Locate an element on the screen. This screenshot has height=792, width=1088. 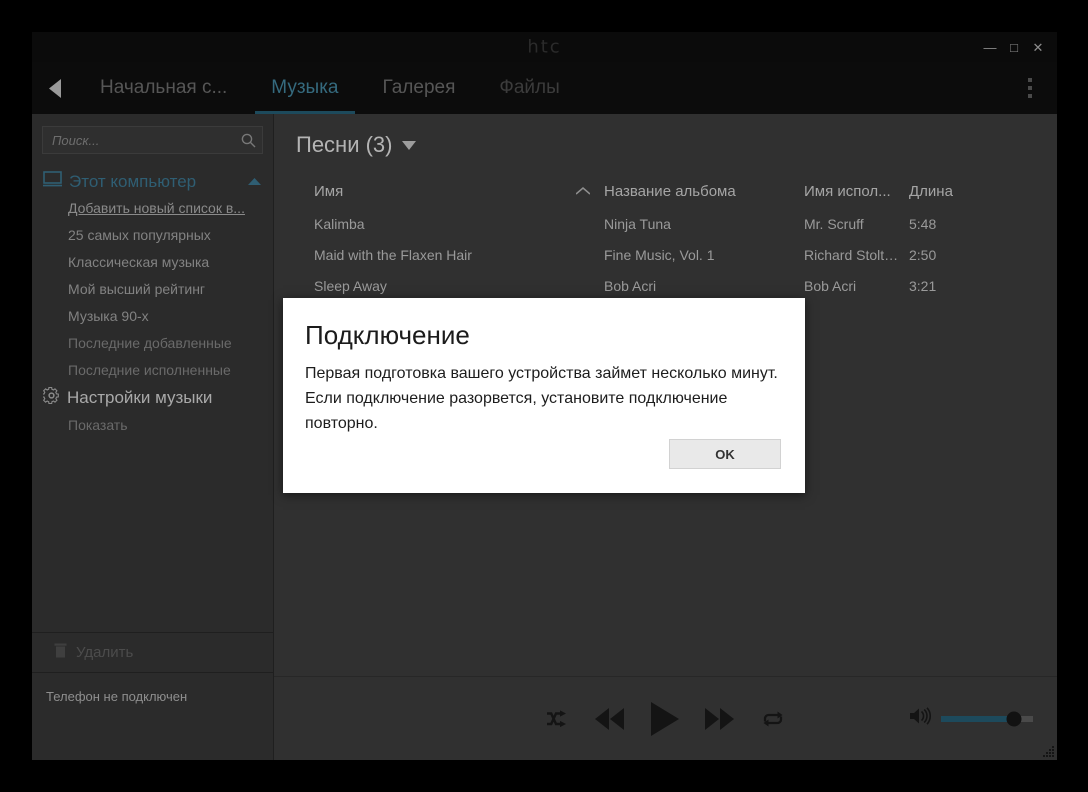
volume-slider-fill is located at coordinates (977, 718).